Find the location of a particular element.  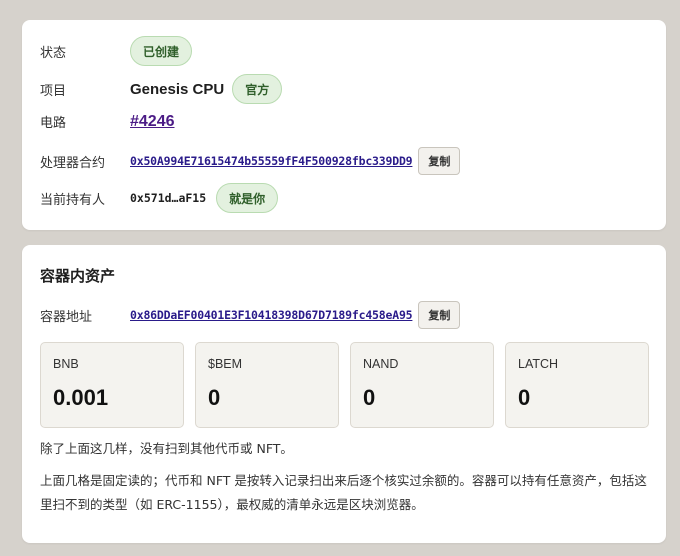

asset-tile-nand: NAND 0 is located at coordinates (422, 385).